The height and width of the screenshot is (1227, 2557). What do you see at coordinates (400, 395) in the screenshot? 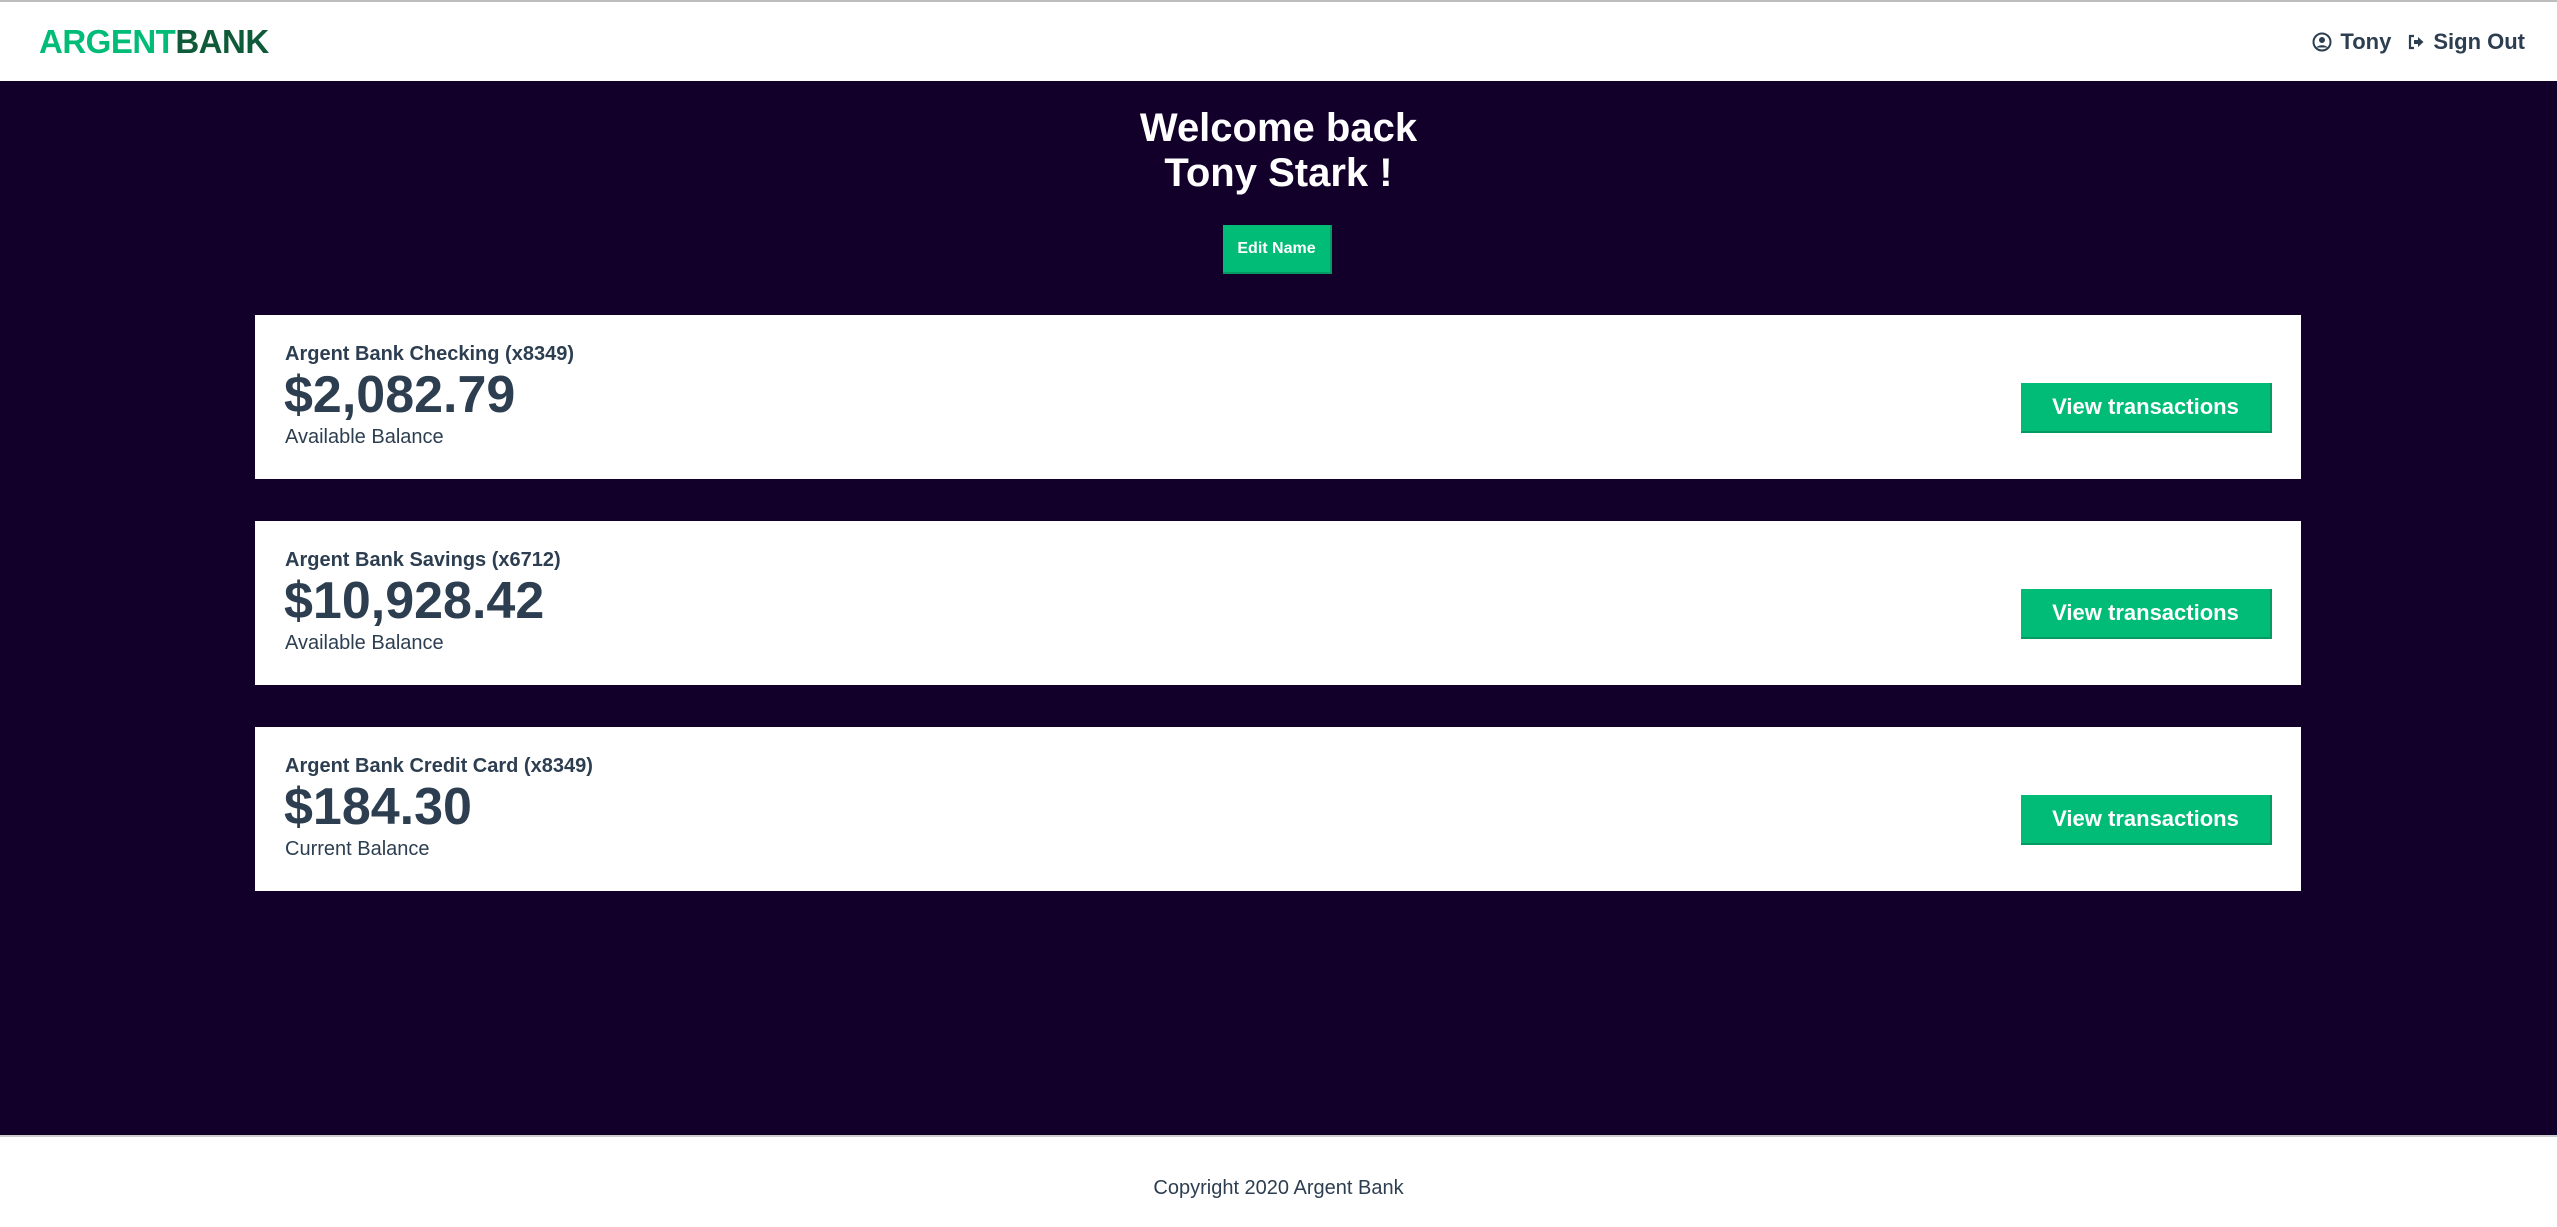
I see `account-amount: $2,082.79` at bounding box center [400, 395].